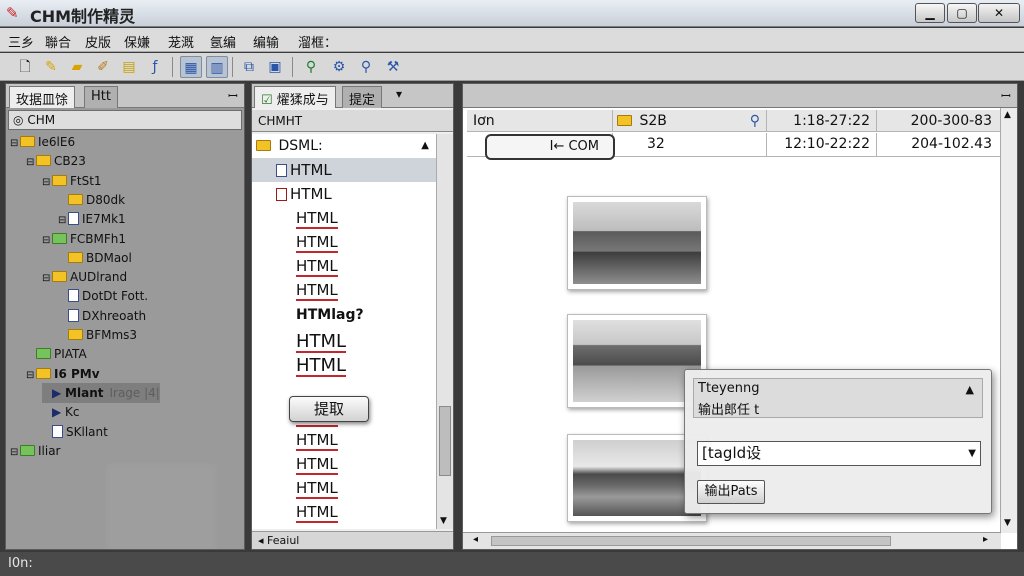  I want to click on tree-item: ⊟ CB23, so click(56, 161).